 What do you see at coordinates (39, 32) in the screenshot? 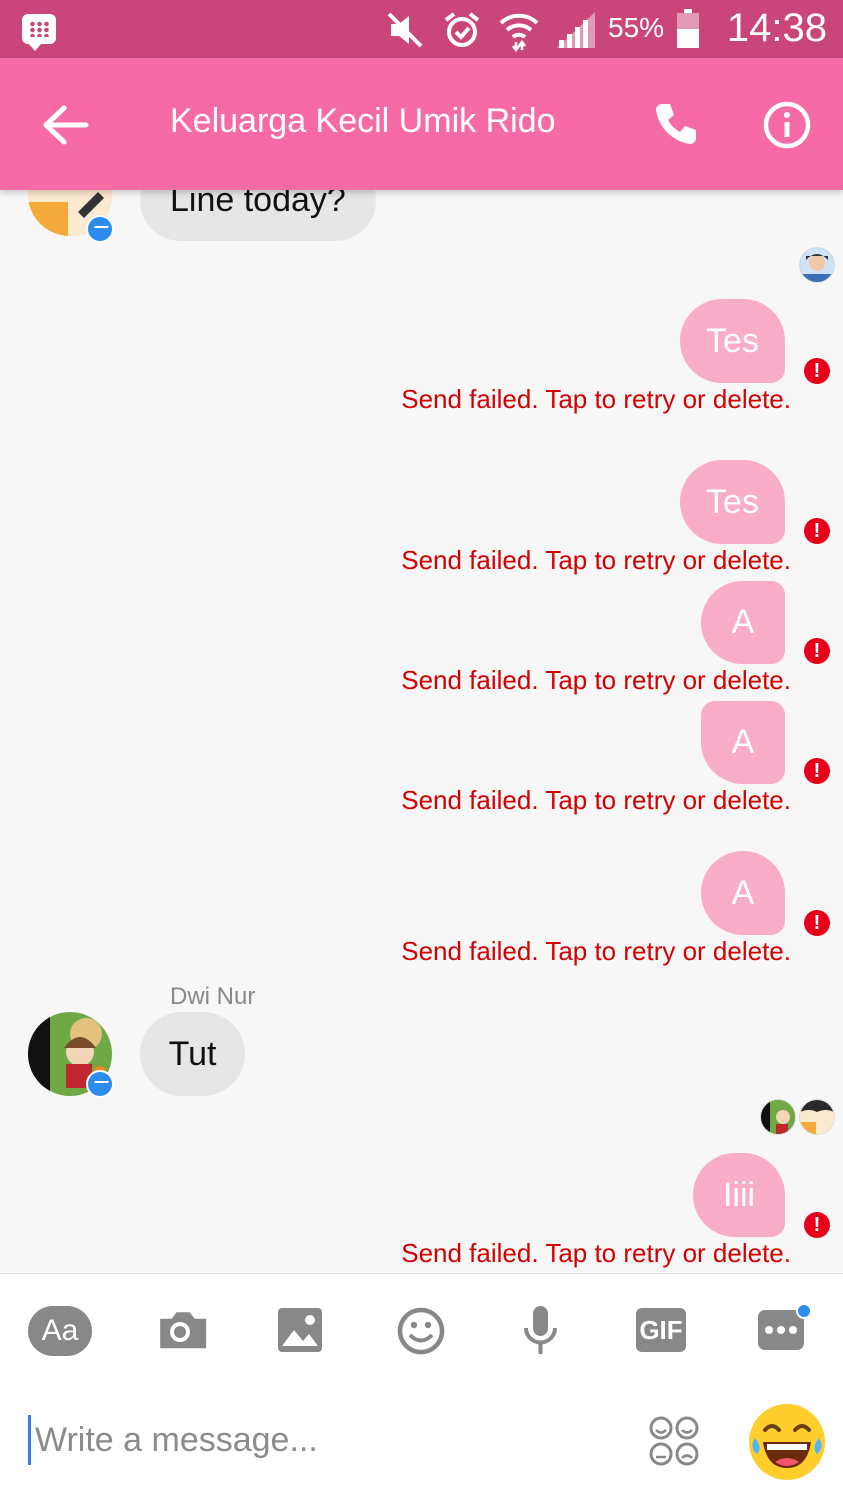
I see `bbm-notification-icon` at bounding box center [39, 32].